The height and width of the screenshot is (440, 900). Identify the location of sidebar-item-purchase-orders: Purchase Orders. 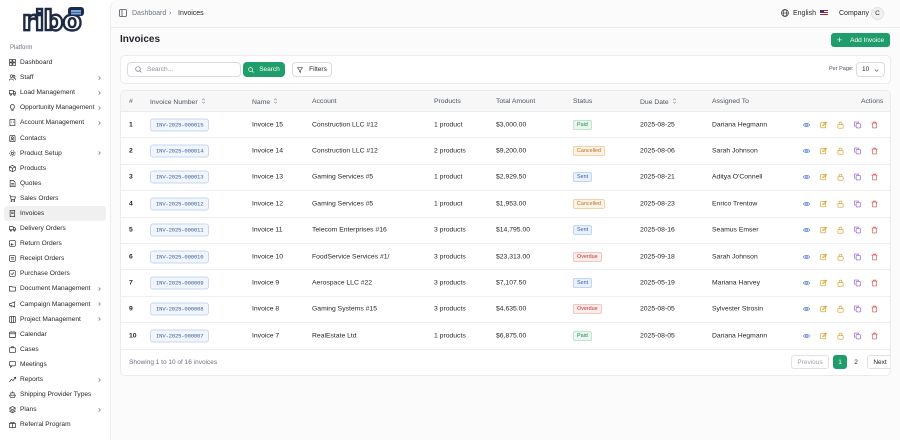
(55, 273).